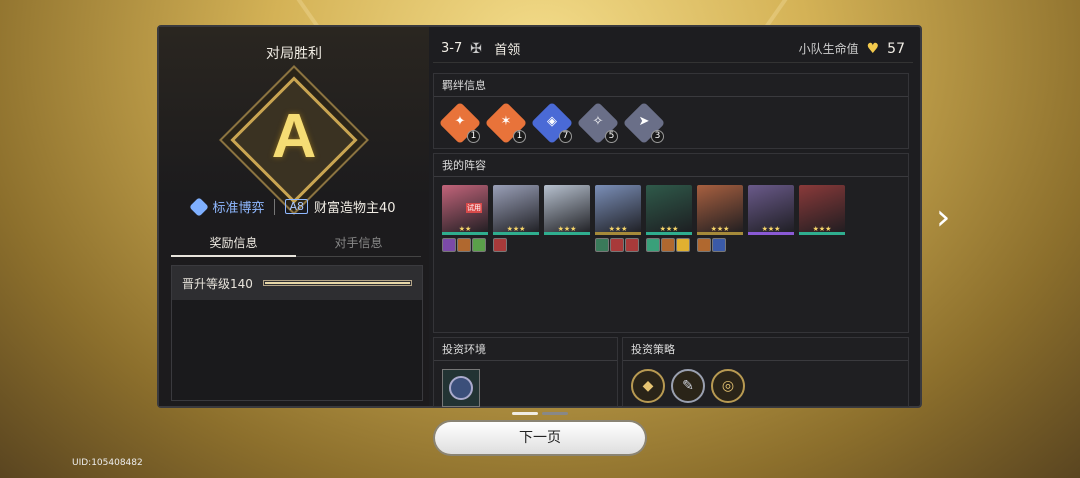  I want to click on next-arrow-icon: ›, so click(951, 218).